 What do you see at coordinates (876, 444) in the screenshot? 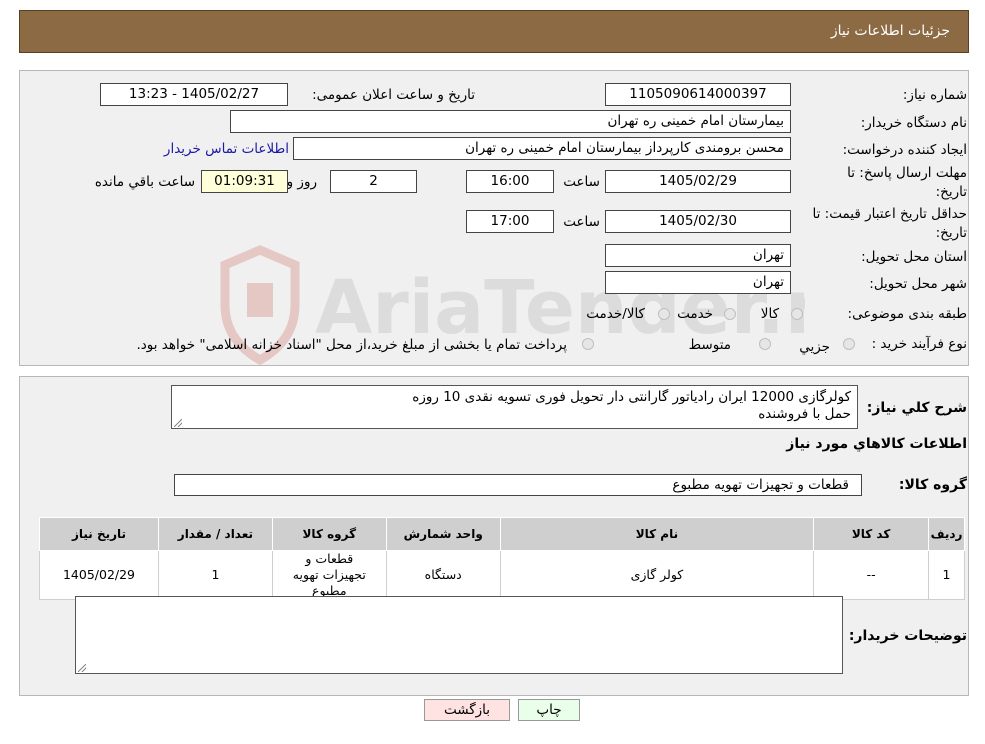
I see `goods-heading: اطلاعات کالاهاي مورد نياز` at bounding box center [876, 444].